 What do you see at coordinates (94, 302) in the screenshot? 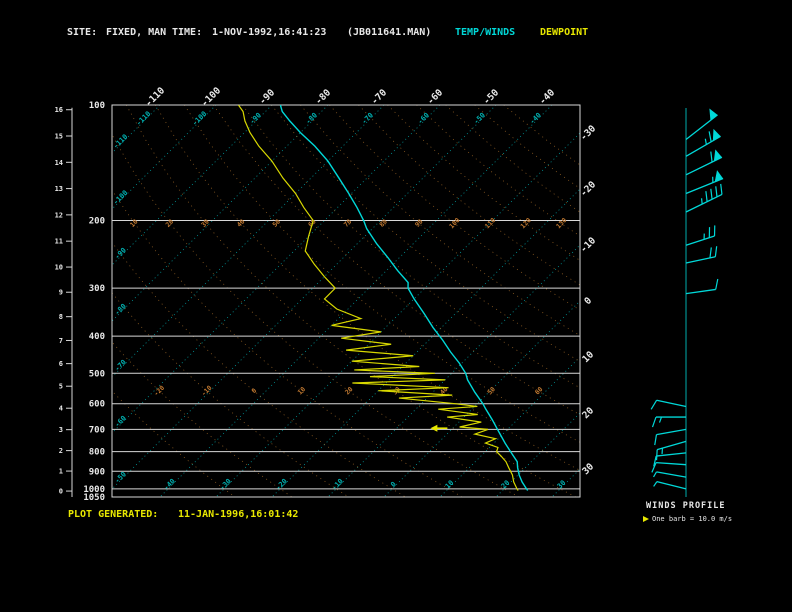
I see `pressure-axis-labels: 10020030040050060070080090010001050` at bounding box center [94, 302].